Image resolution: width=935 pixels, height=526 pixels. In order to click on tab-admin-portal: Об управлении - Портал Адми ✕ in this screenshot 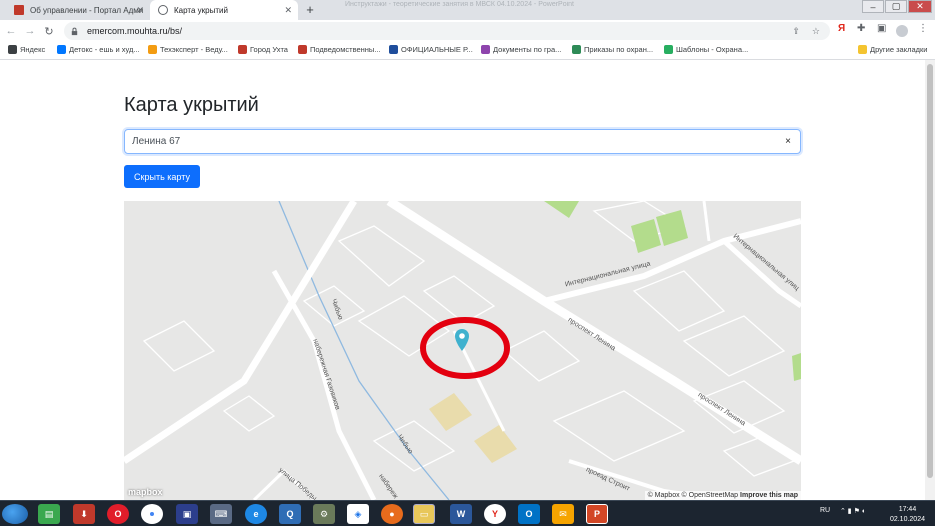, I will do `click(78, 10)`.